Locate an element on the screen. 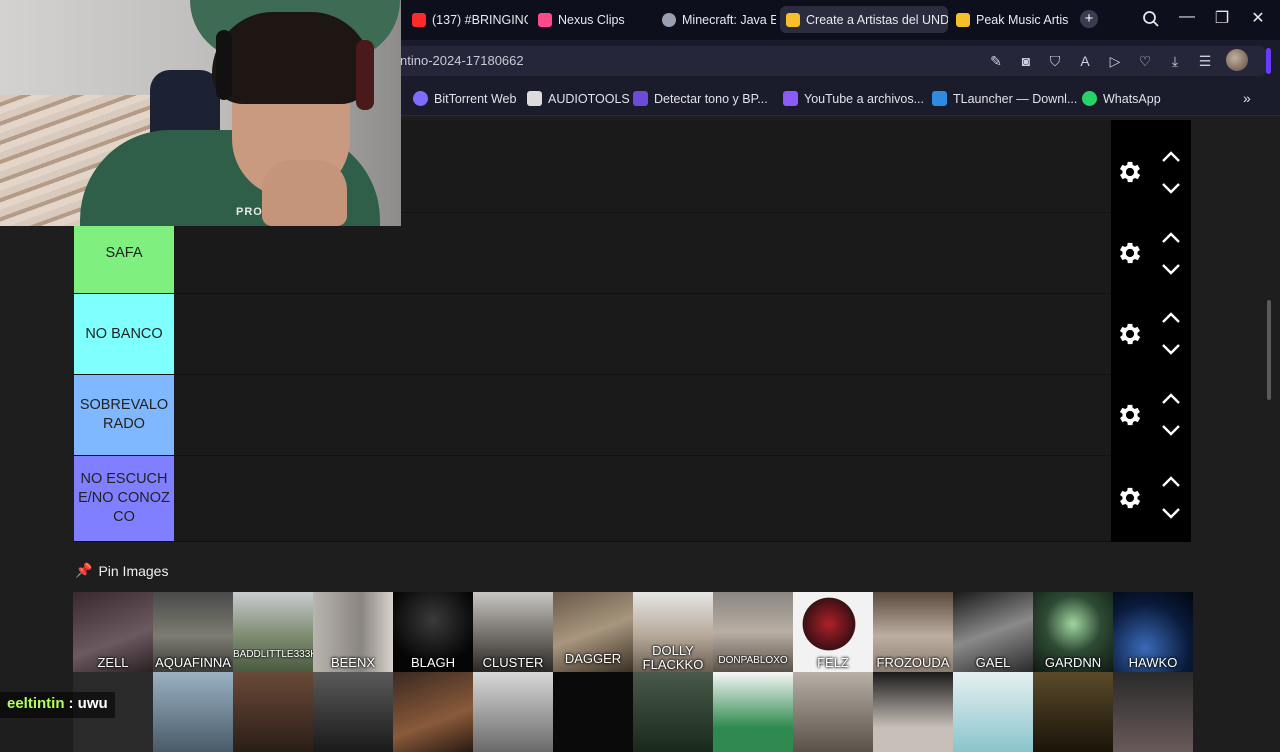 The width and height of the screenshot is (1280, 752). artist-name: GARDNN is located at coordinates (1073, 662).